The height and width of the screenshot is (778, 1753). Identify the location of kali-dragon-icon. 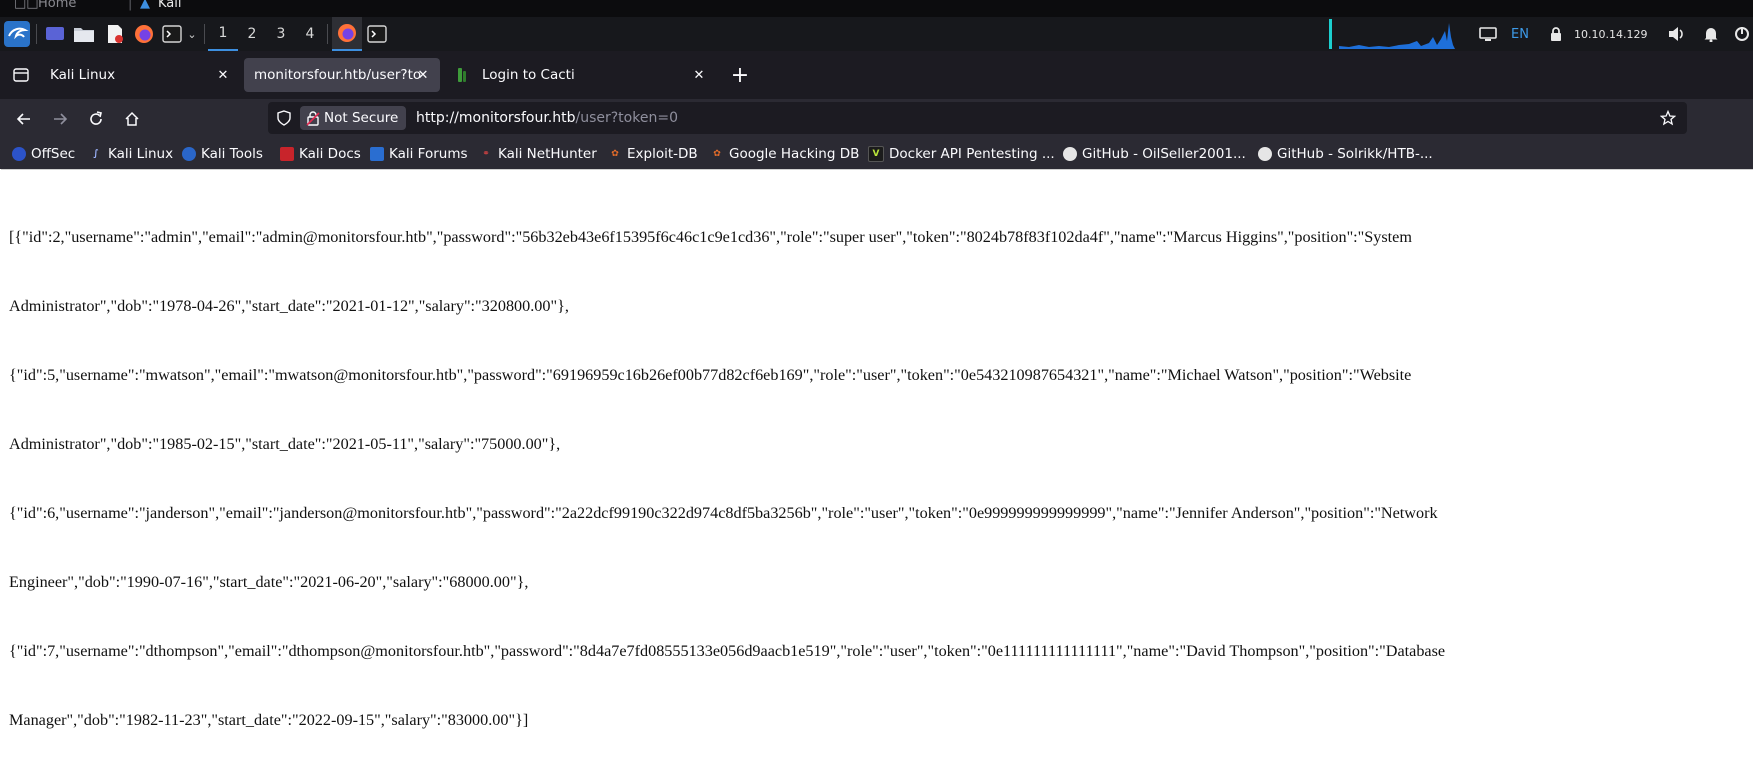
(17, 34).